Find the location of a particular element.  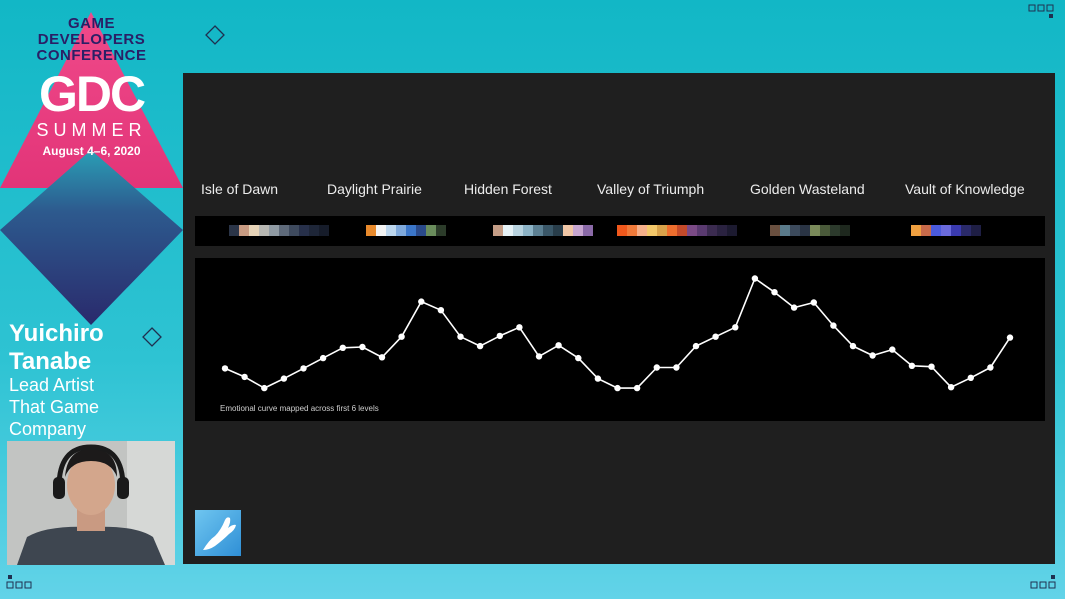

speaker-webcam-image is located at coordinates (91, 503).